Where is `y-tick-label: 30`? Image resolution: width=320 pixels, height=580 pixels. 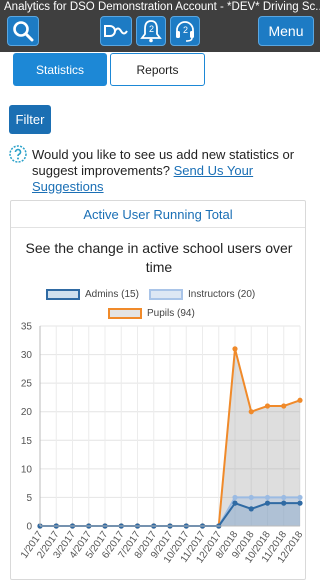
y-tick-label: 30 is located at coordinates (27, 355).